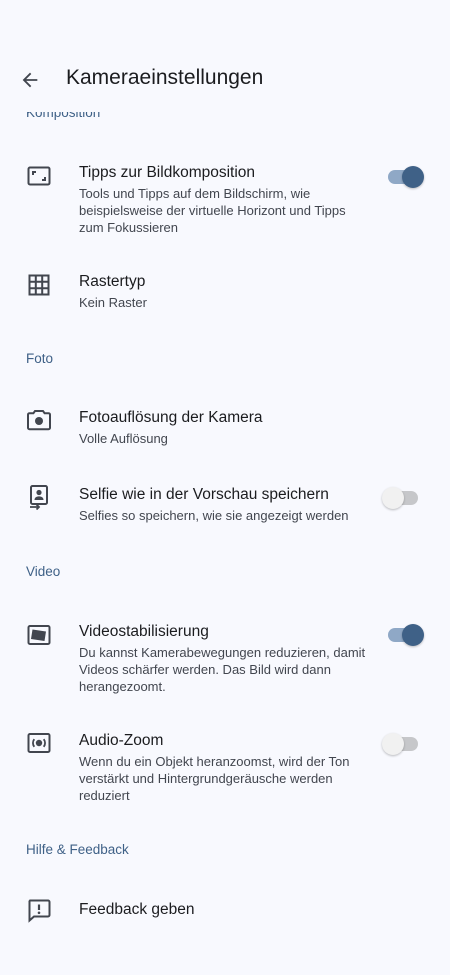 This screenshot has width=450, height=975. What do you see at coordinates (225, 910) in the screenshot?
I see `setting-feedback: Feedback geben` at bounding box center [225, 910].